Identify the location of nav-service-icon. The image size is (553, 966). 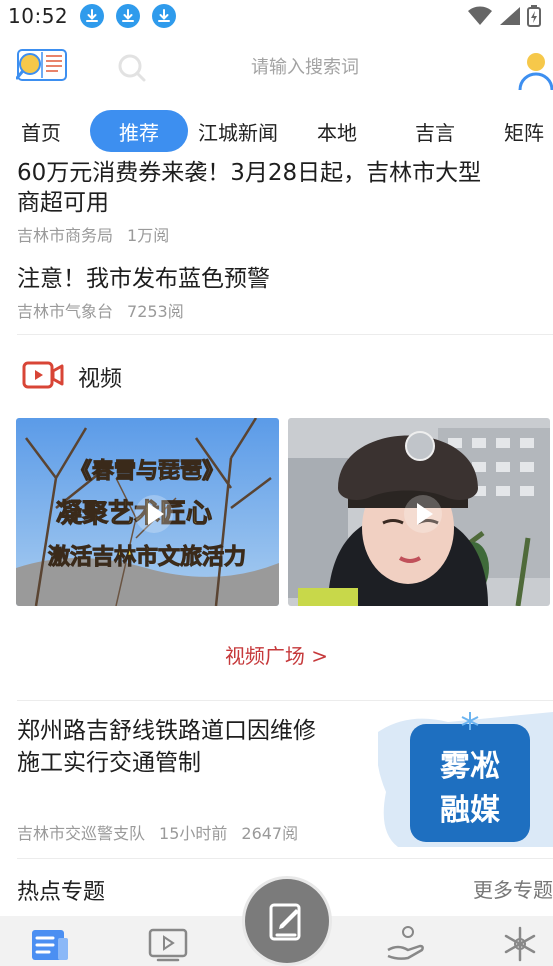
(406, 942).